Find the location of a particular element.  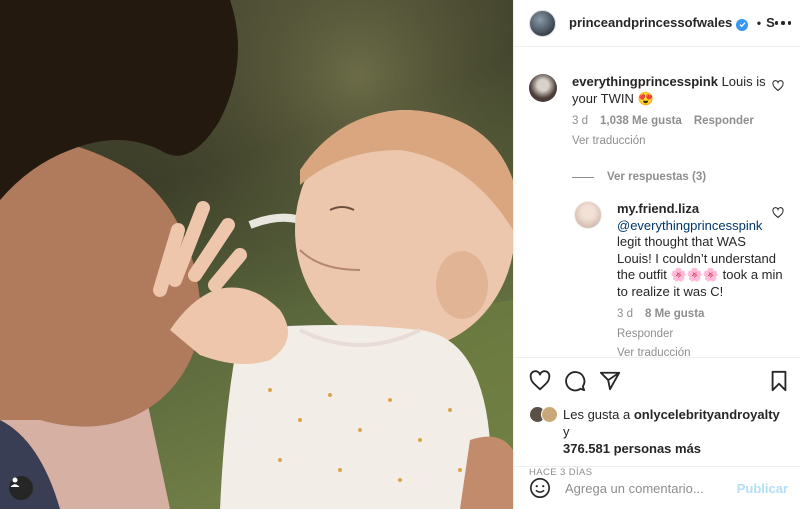

save-bookmark-icon is located at coordinates (779, 381).